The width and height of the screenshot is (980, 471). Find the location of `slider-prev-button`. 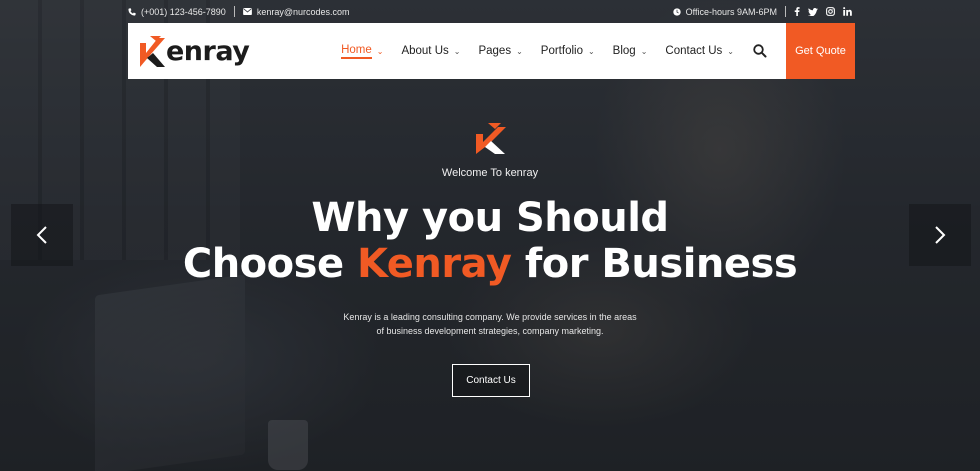

slider-prev-button is located at coordinates (42, 235).